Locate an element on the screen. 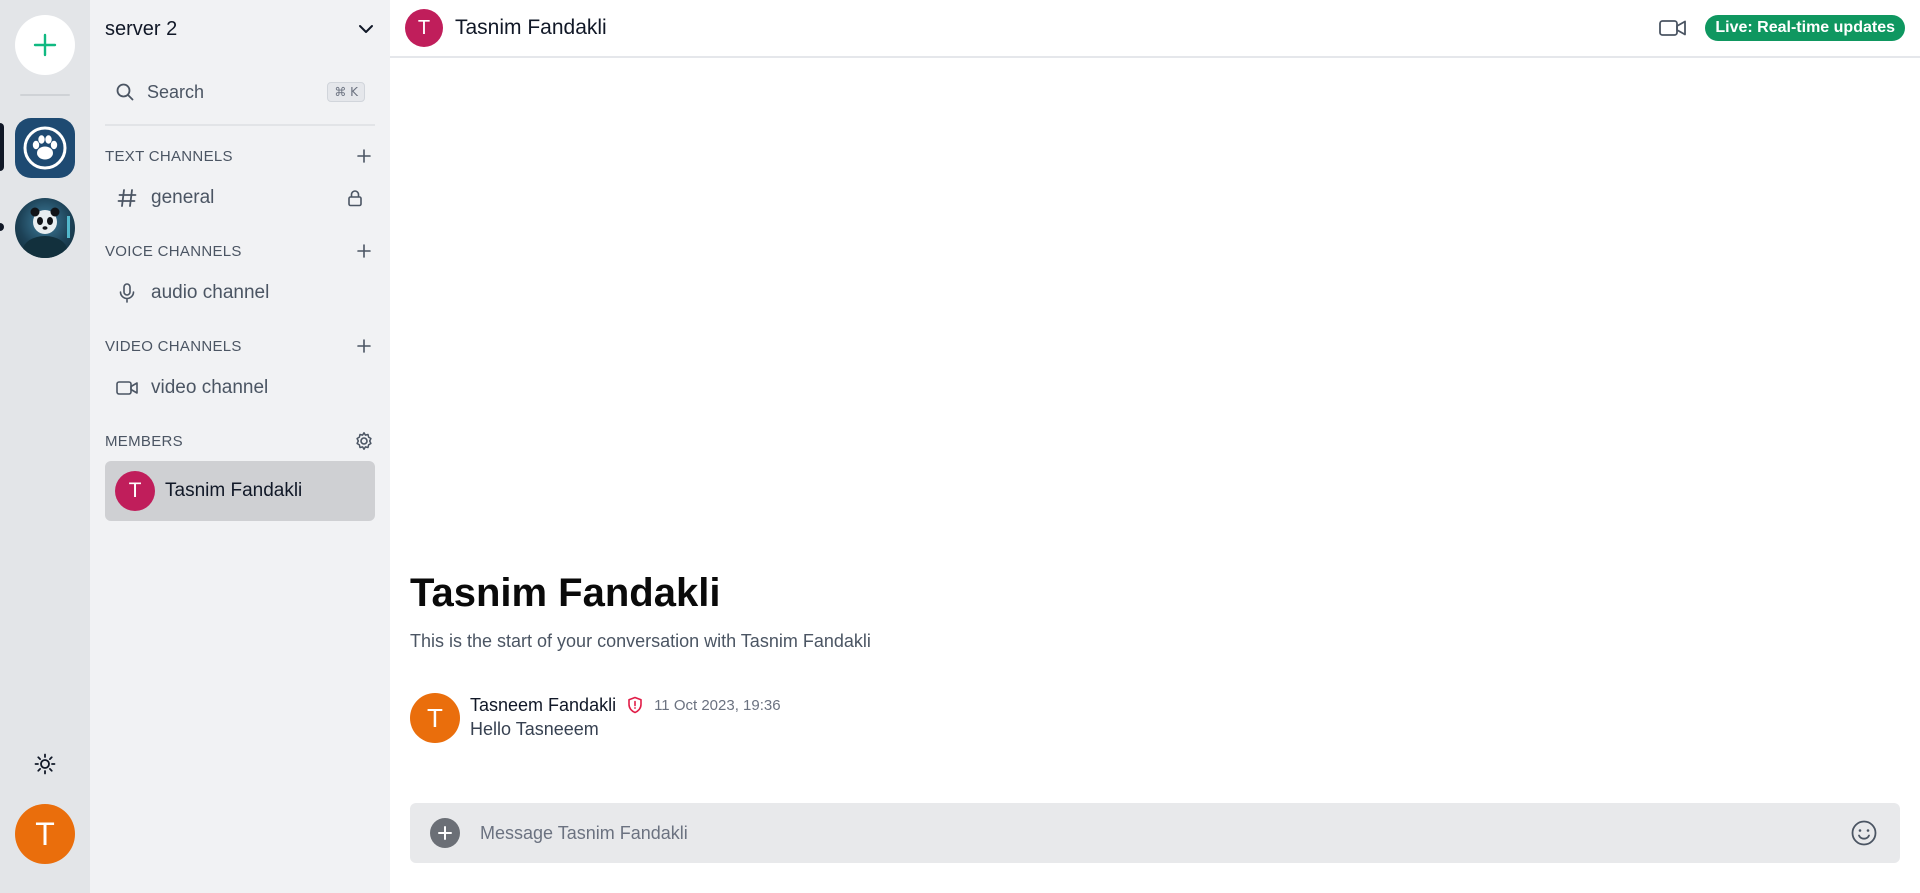 The width and height of the screenshot is (1920, 893). create-voice-channel-button is located at coordinates (364, 251).